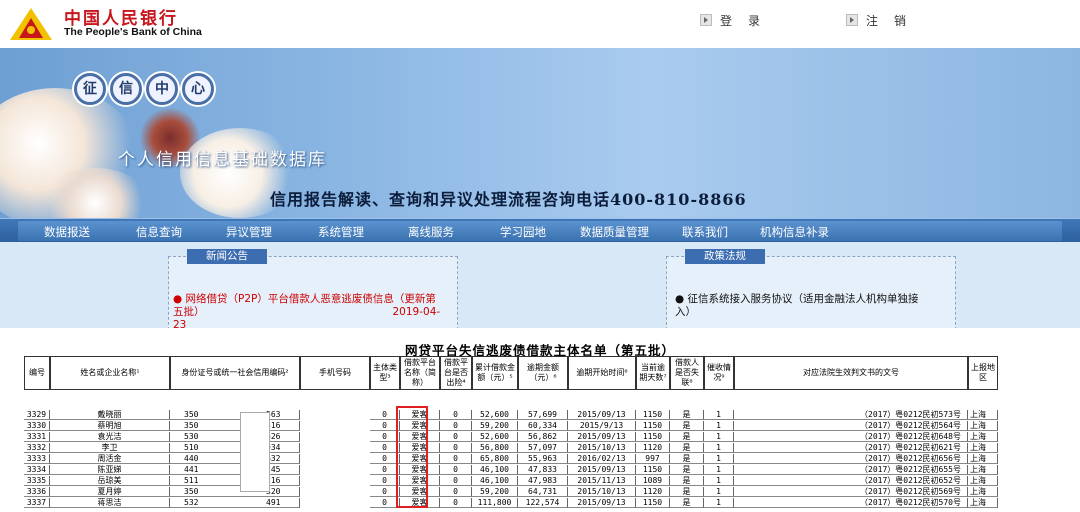 The image size is (1080, 512). I want to click on logo-title-en: The People's Bank of China, so click(133, 32).